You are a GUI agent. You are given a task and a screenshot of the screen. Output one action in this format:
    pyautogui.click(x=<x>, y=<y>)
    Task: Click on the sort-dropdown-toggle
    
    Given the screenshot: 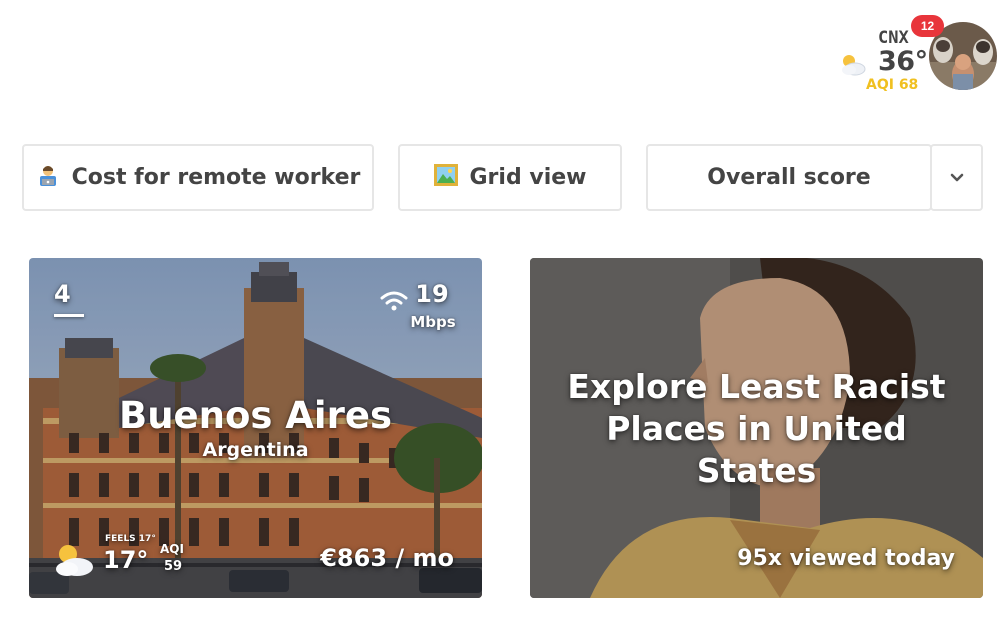 What is the action you would take?
    pyautogui.click(x=956, y=177)
    